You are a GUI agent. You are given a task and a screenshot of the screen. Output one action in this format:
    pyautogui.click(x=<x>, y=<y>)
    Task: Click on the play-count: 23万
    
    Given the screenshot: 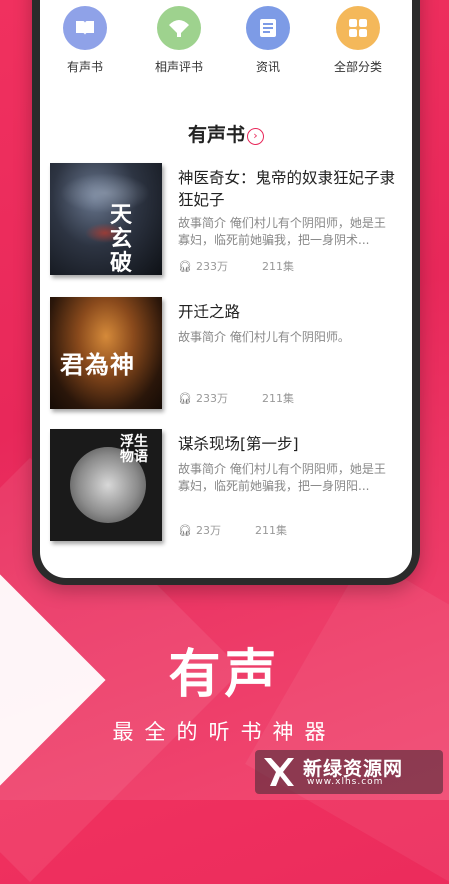 What is the action you would take?
    pyautogui.click(x=208, y=530)
    